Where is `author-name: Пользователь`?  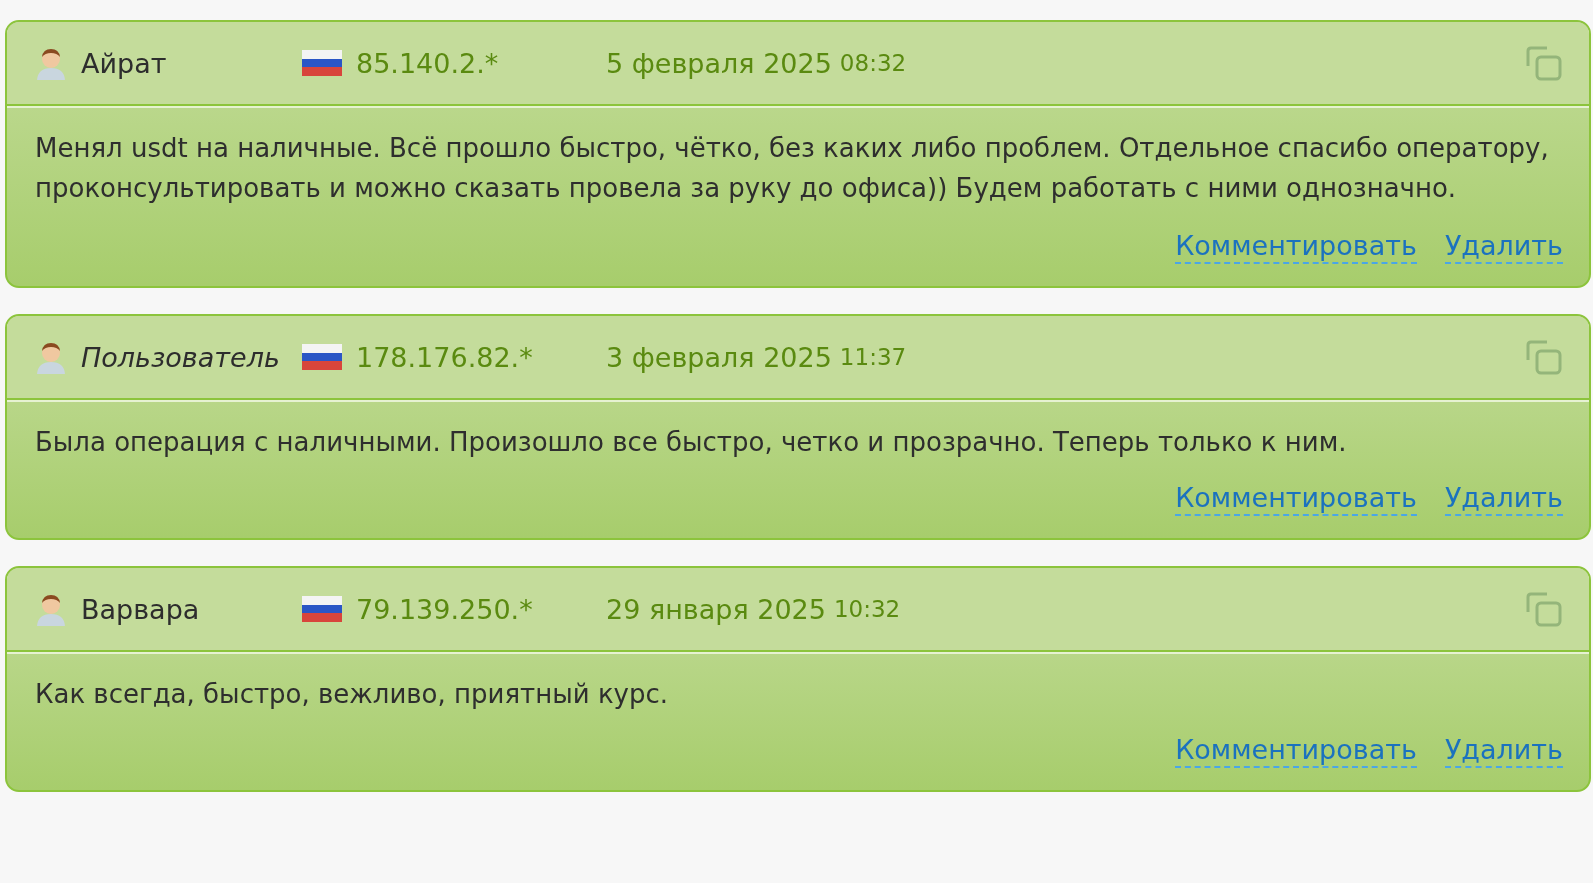
author-name: Пользователь is located at coordinates (181, 357).